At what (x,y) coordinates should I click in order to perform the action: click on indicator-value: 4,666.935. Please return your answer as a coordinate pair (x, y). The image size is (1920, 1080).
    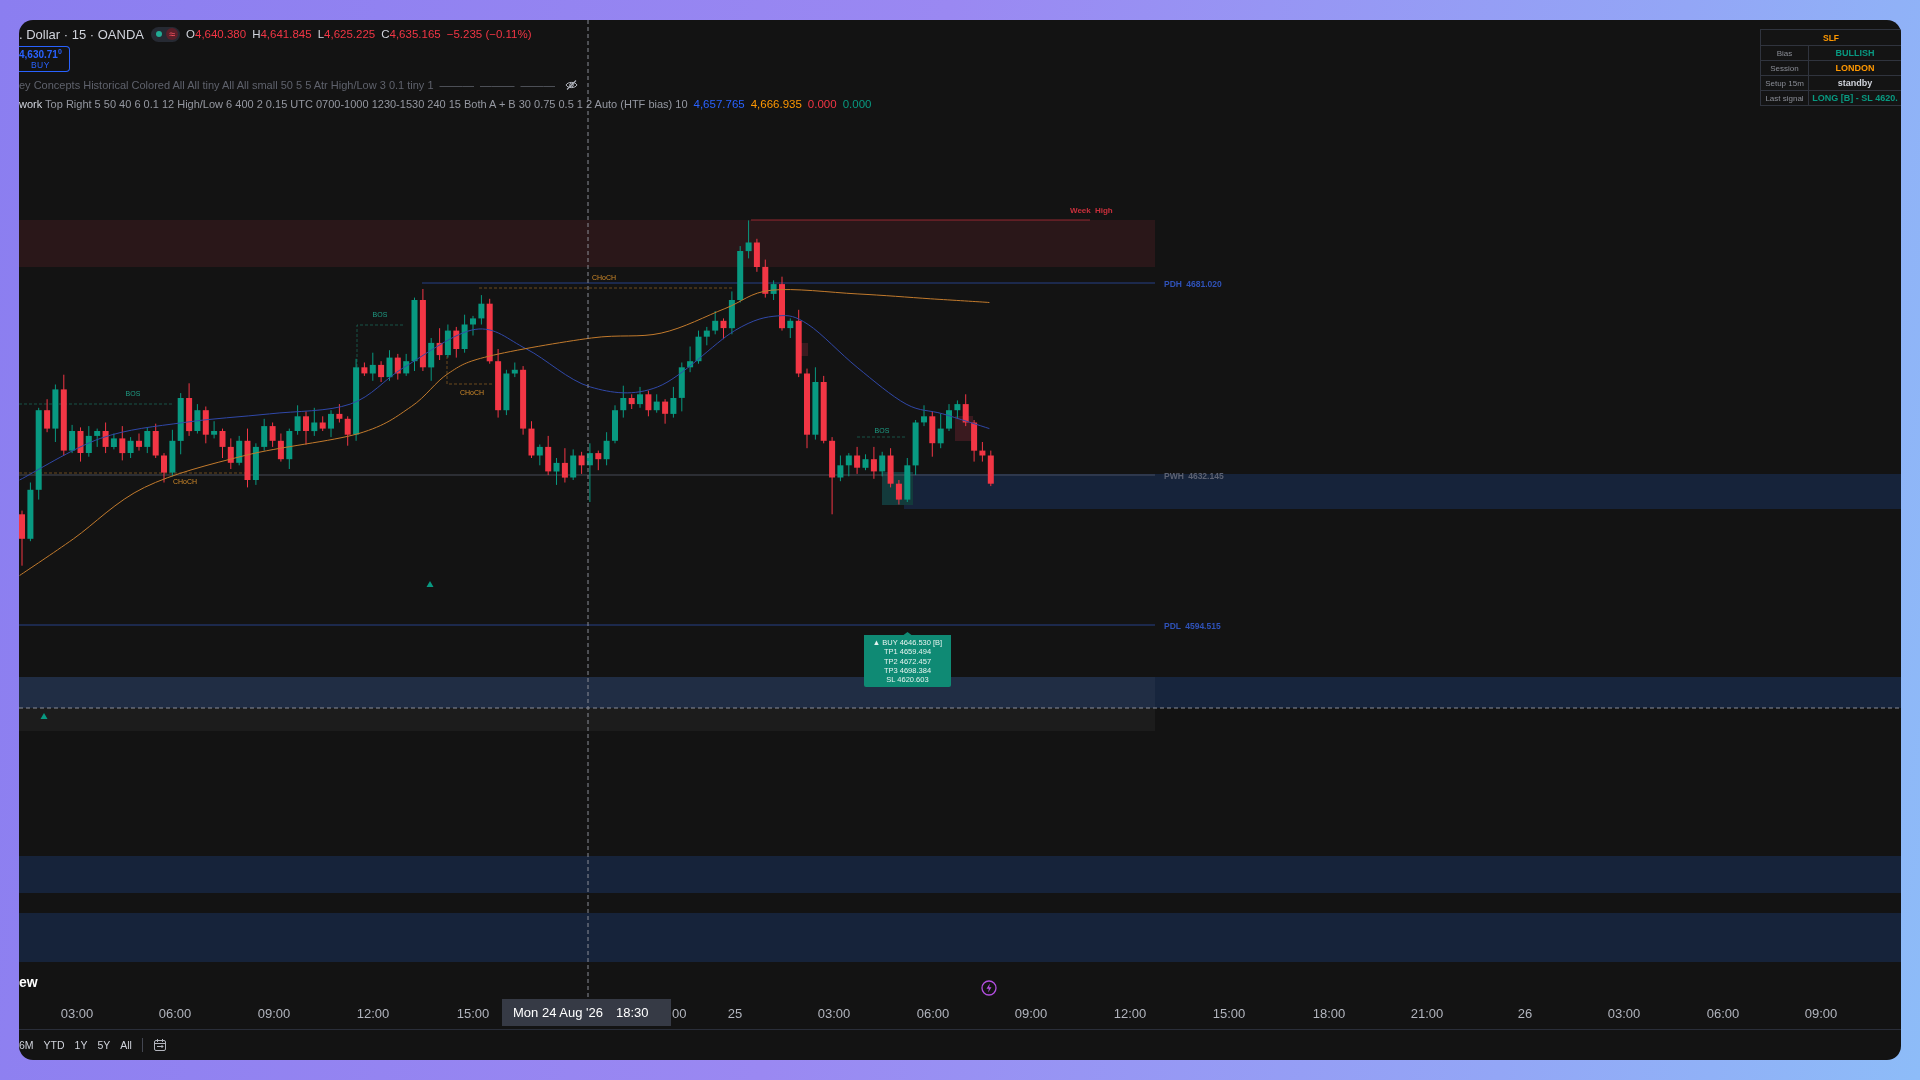
    Looking at the image, I should click on (776, 104).